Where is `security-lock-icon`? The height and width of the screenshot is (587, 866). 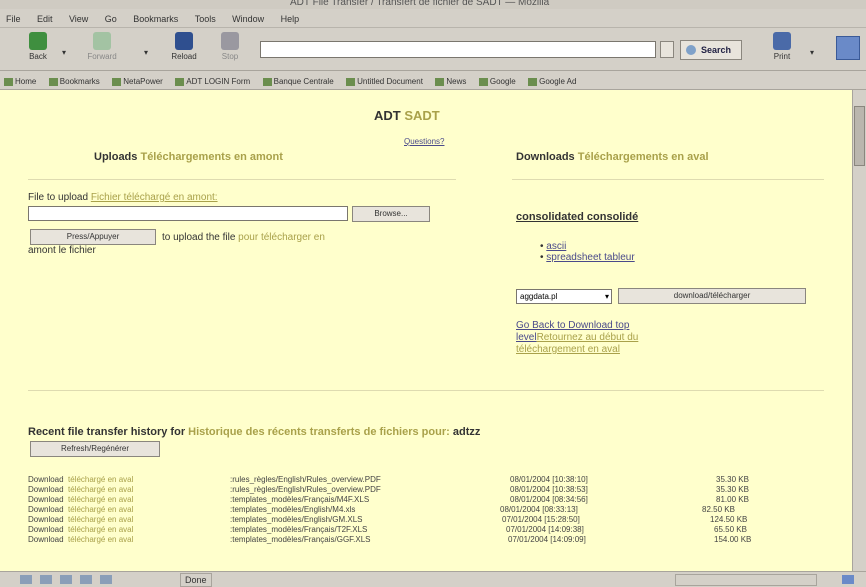
security-lock-icon is located at coordinates (848, 579).